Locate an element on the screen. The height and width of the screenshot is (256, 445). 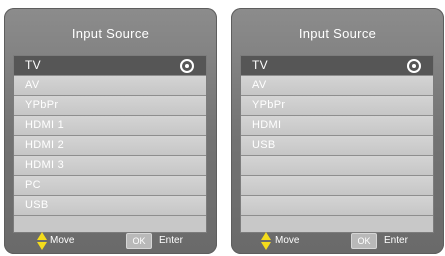
list-item-pc: PC is located at coordinates (110, 186).